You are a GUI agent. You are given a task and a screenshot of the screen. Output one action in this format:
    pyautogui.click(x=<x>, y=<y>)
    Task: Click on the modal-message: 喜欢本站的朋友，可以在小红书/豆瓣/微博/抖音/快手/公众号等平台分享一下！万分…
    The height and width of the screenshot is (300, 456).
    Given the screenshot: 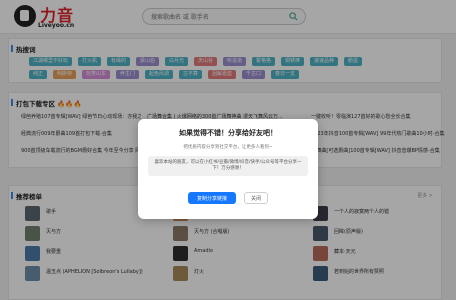 What is the action you would take?
    pyautogui.click(x=228, y=165)
    